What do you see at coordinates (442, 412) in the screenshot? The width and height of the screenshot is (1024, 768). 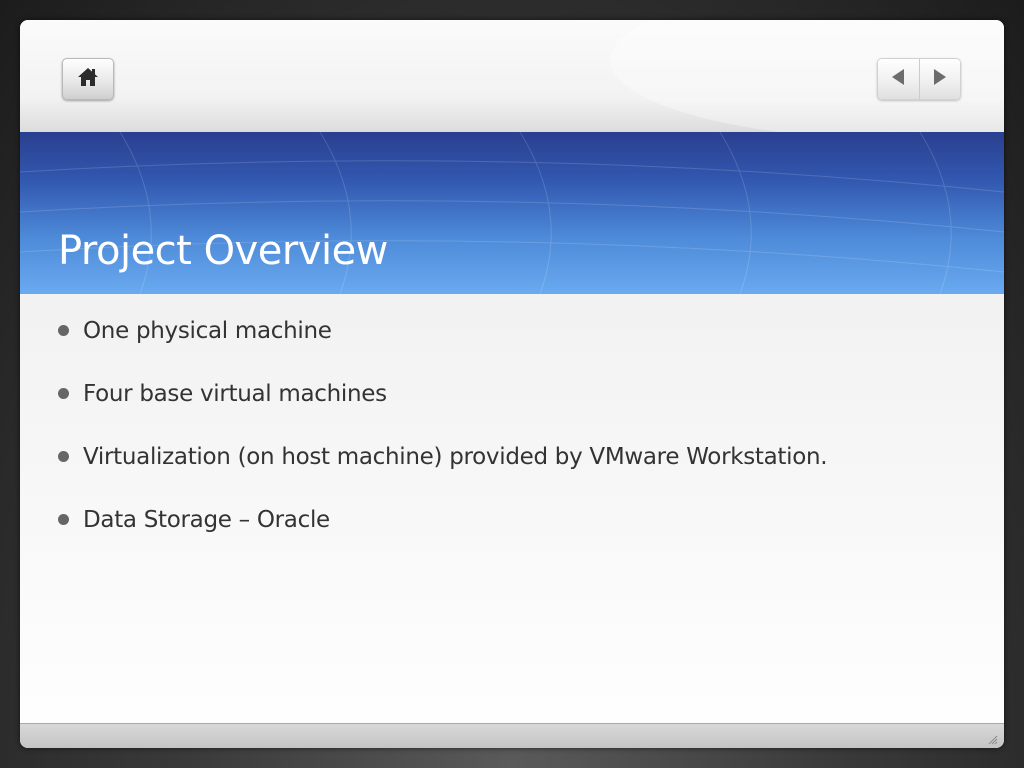 I see `list-item: Four base virtual machines` at bounding box center [442, 412].